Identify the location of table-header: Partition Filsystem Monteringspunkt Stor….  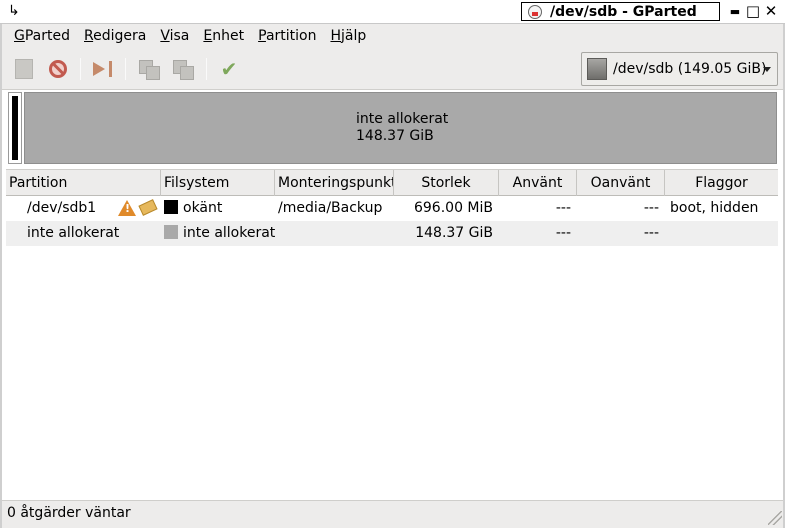
(392, 182).